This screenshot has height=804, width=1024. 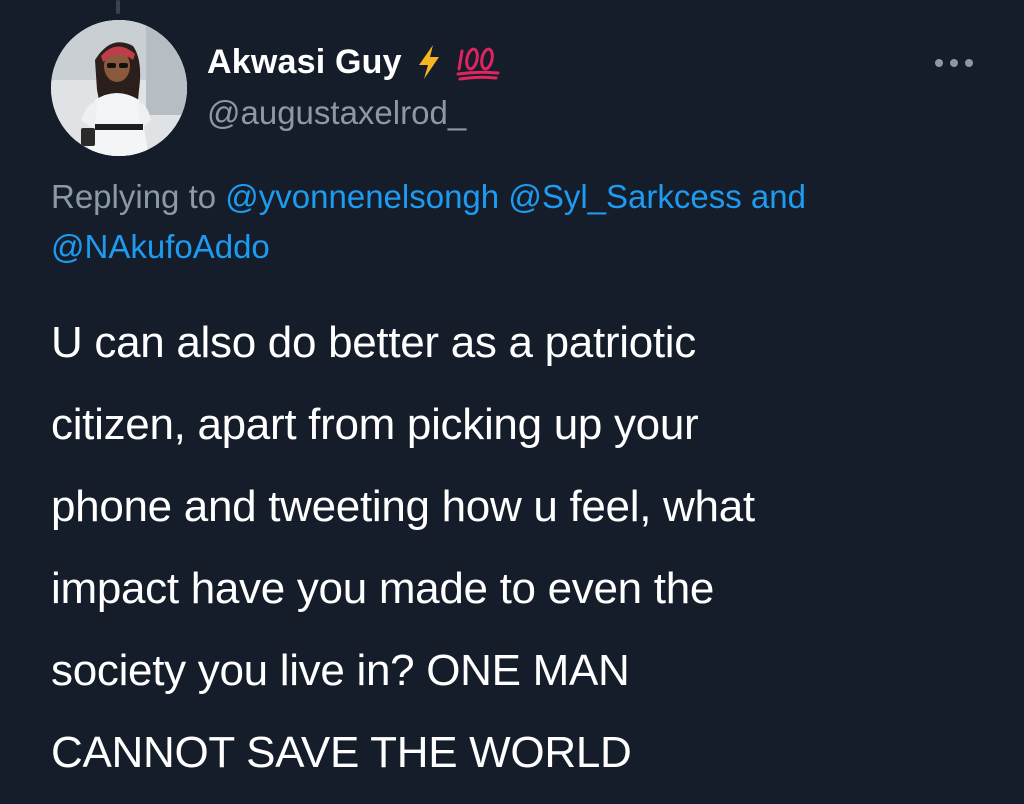 I want to click on avatar-image, so click(x=119, y=88).